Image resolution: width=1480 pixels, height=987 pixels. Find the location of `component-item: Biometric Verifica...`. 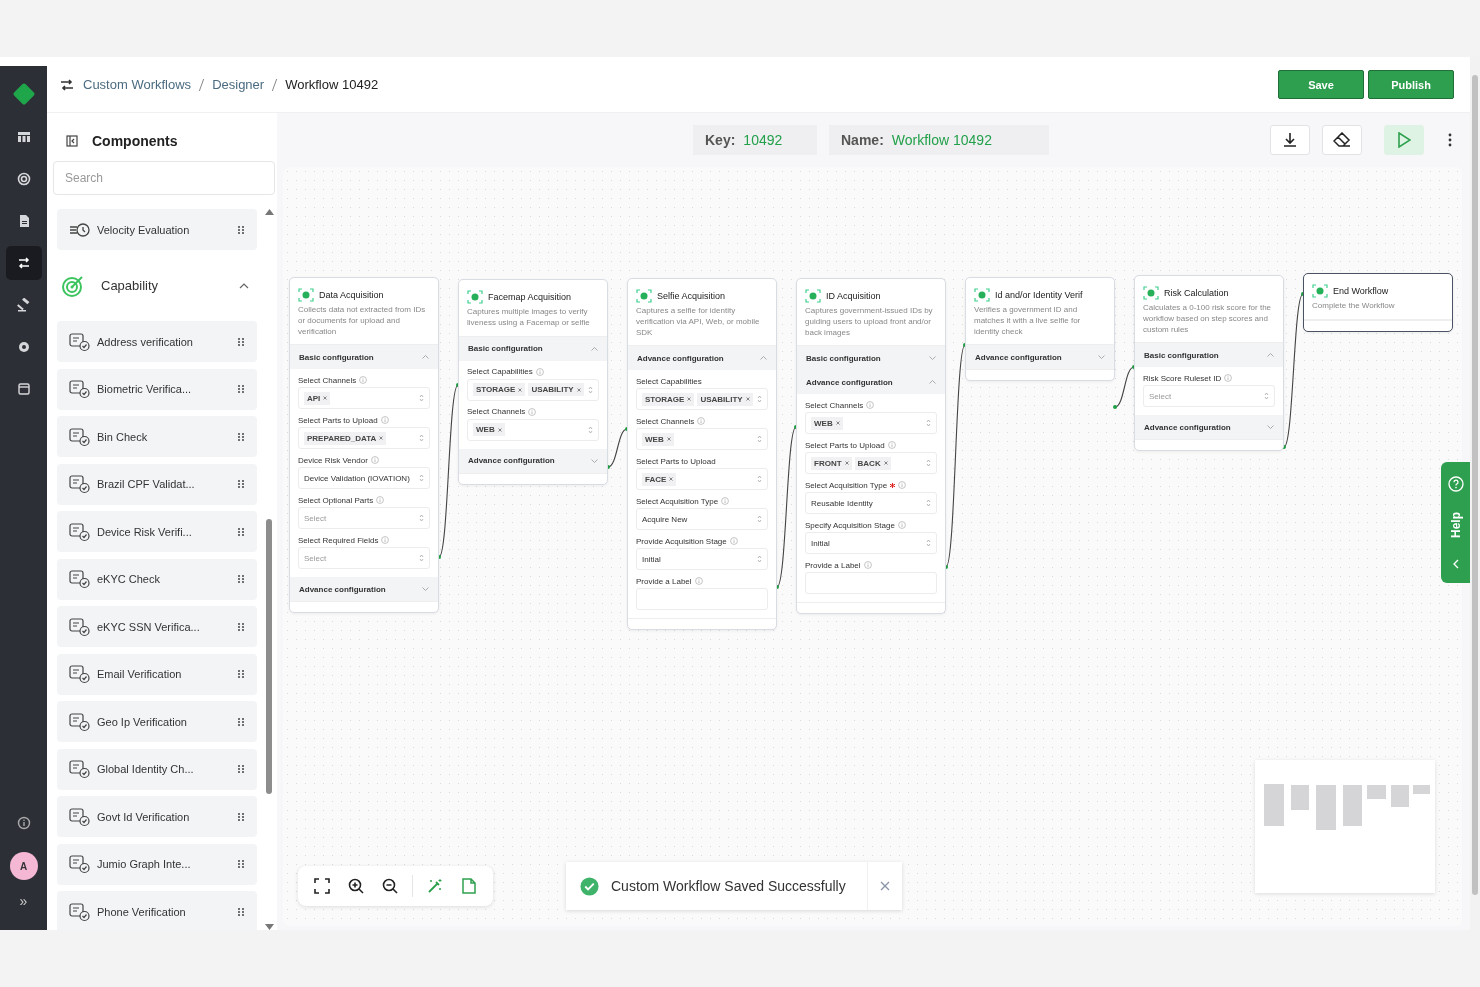

component-item: Biometric Verifica... is located at coordinates (157, 389).